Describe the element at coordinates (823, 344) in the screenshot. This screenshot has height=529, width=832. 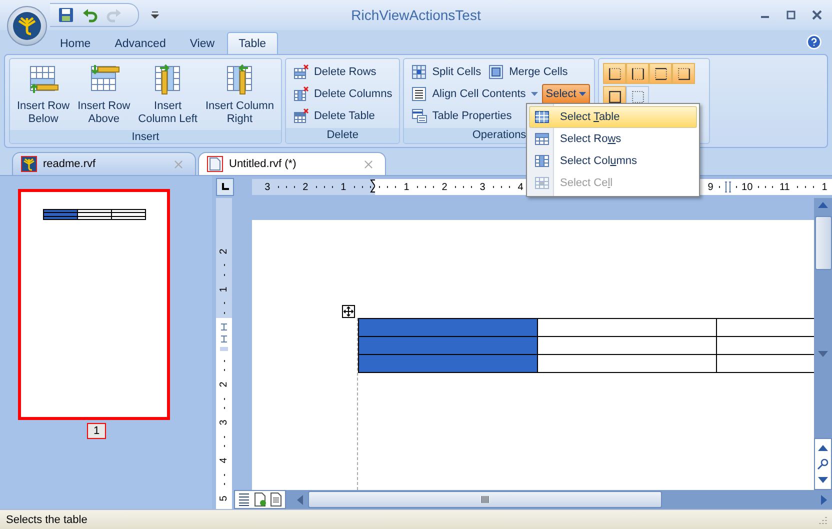
I see `vertical-scrollbar` at that location.